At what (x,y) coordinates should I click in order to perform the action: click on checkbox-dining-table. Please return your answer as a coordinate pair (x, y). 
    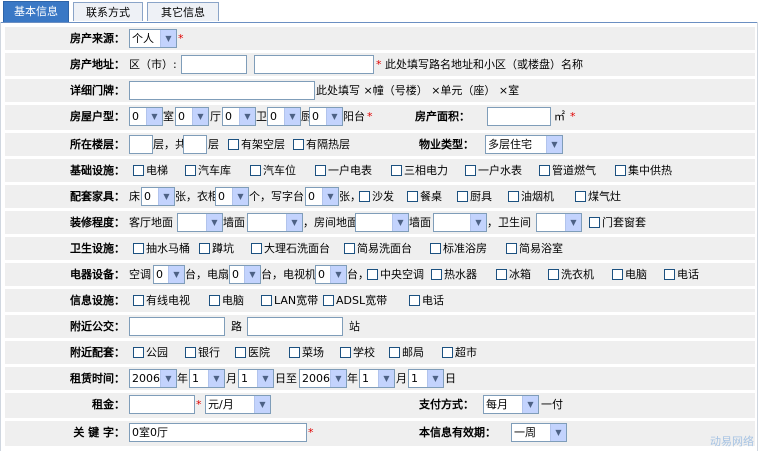
    Looking at the image, I should click on (412, 196).